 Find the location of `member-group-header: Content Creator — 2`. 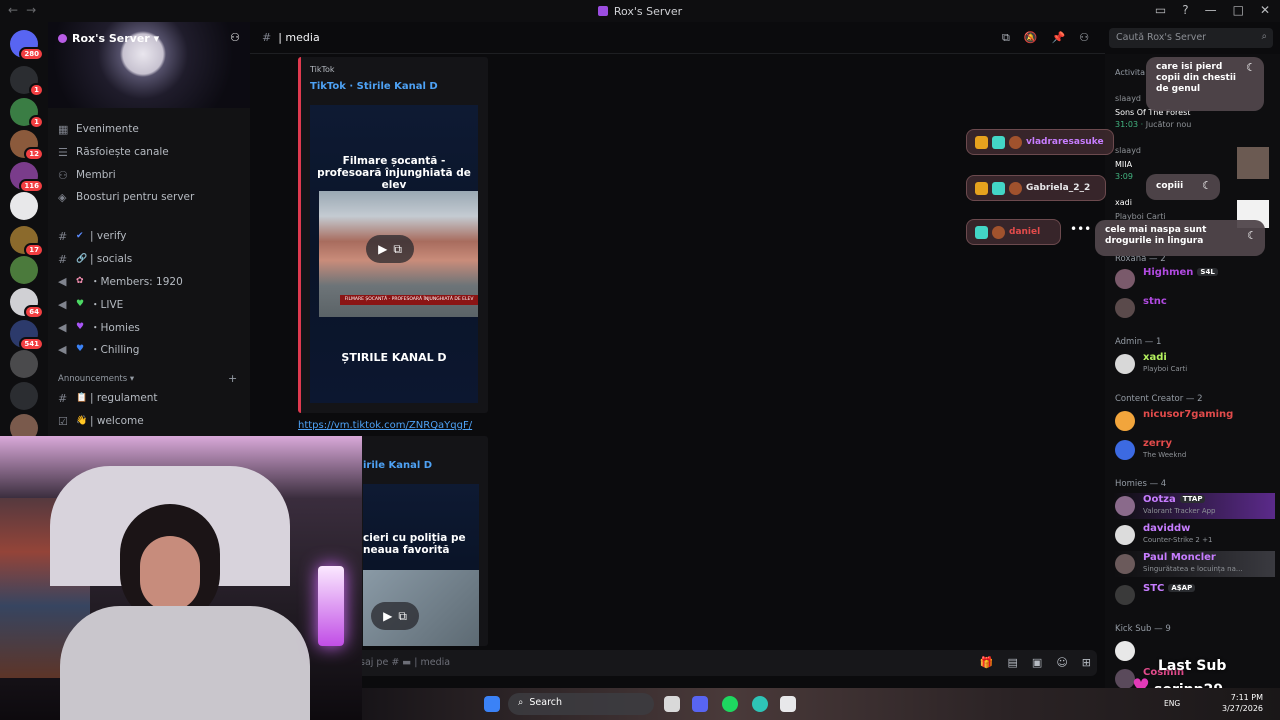

member-group-header: Content Creator — 2 is located at coordinates (1159, 399).